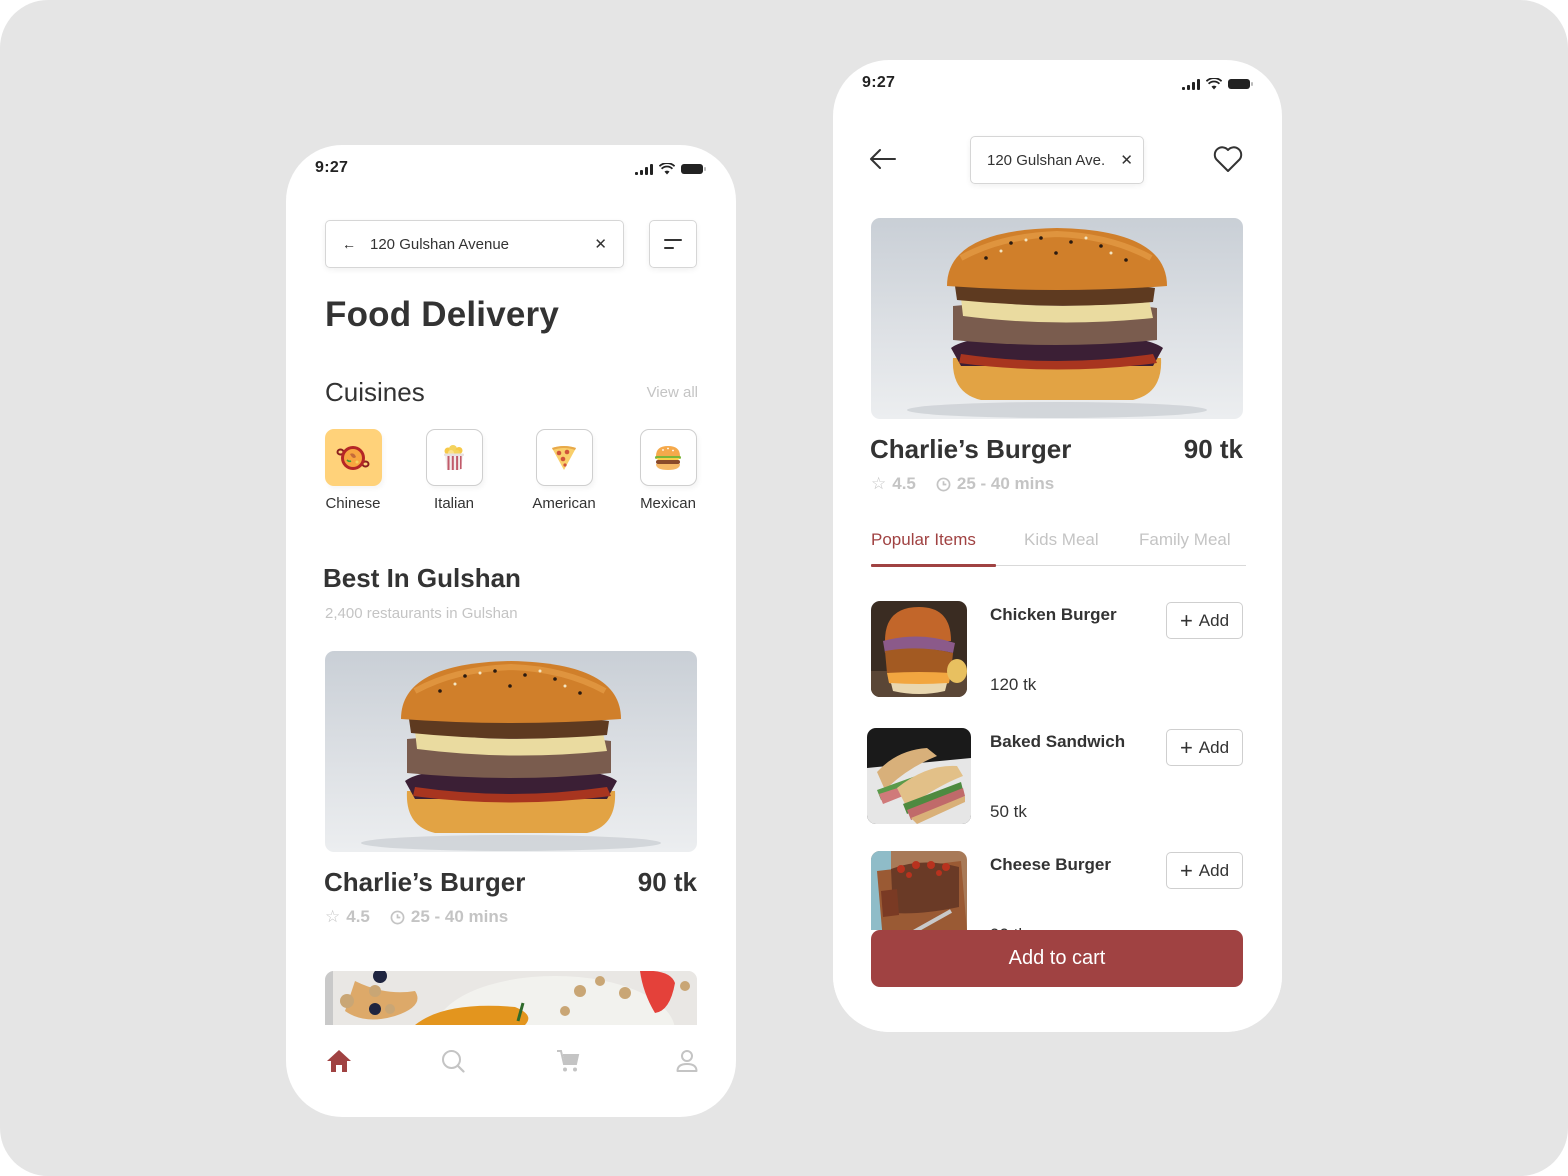  Describe the element at coordinates (673, 244) in the screenshot. I see `filter-button` at that location.